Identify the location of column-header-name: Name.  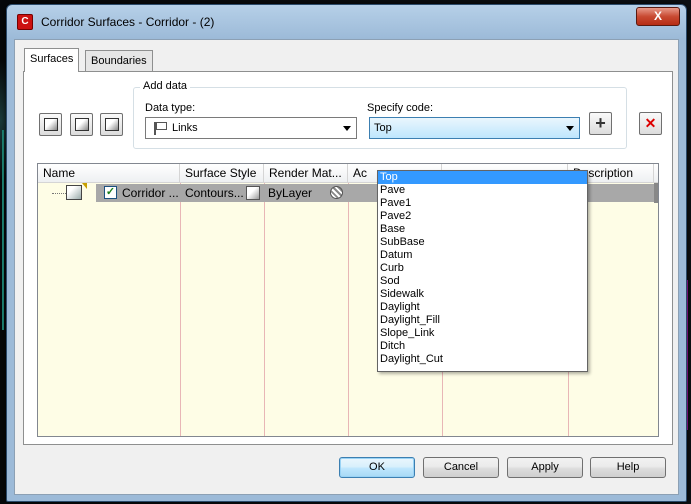
(109, 173).